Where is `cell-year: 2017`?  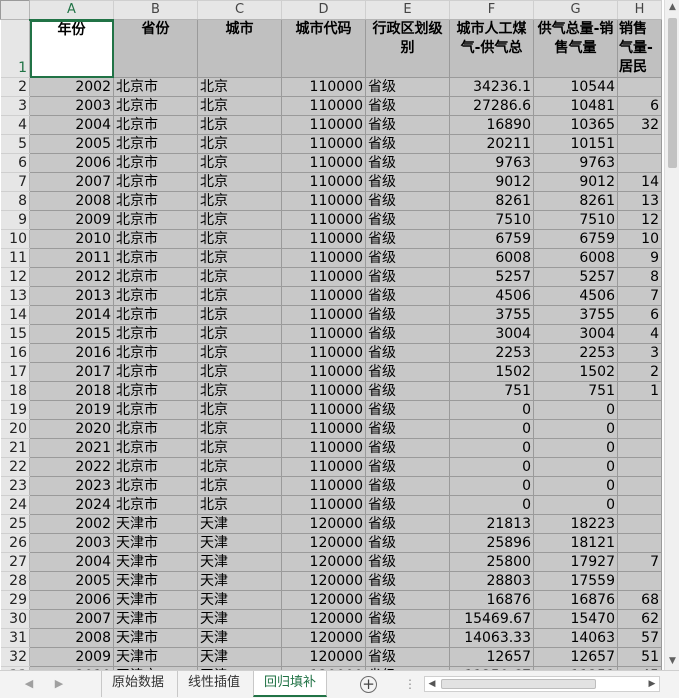
cell-year: 2017 is located at coordinates (71, 372).